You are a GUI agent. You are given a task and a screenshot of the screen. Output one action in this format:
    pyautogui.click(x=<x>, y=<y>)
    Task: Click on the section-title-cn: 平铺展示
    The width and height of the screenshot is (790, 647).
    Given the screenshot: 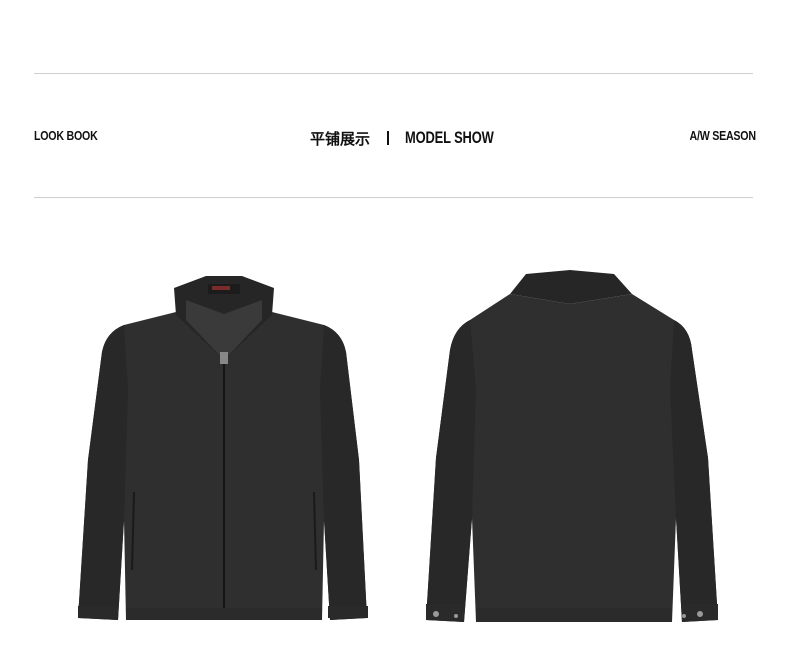 What is the action you would take?
    pyautogui.click(x=340, y=138)
    